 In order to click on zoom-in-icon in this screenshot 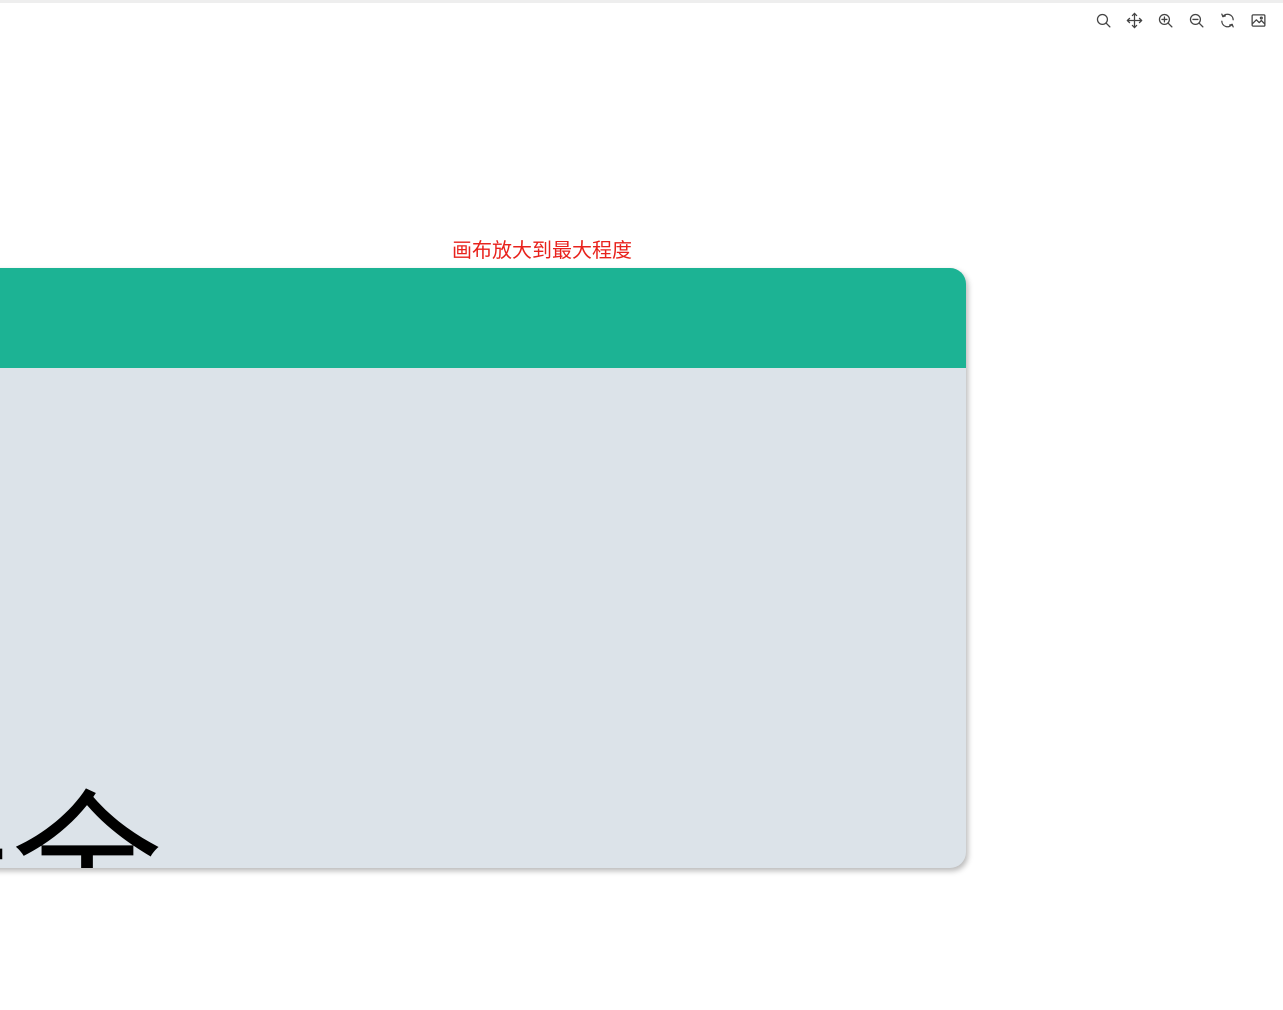, I will do `click(1165, 22)`.